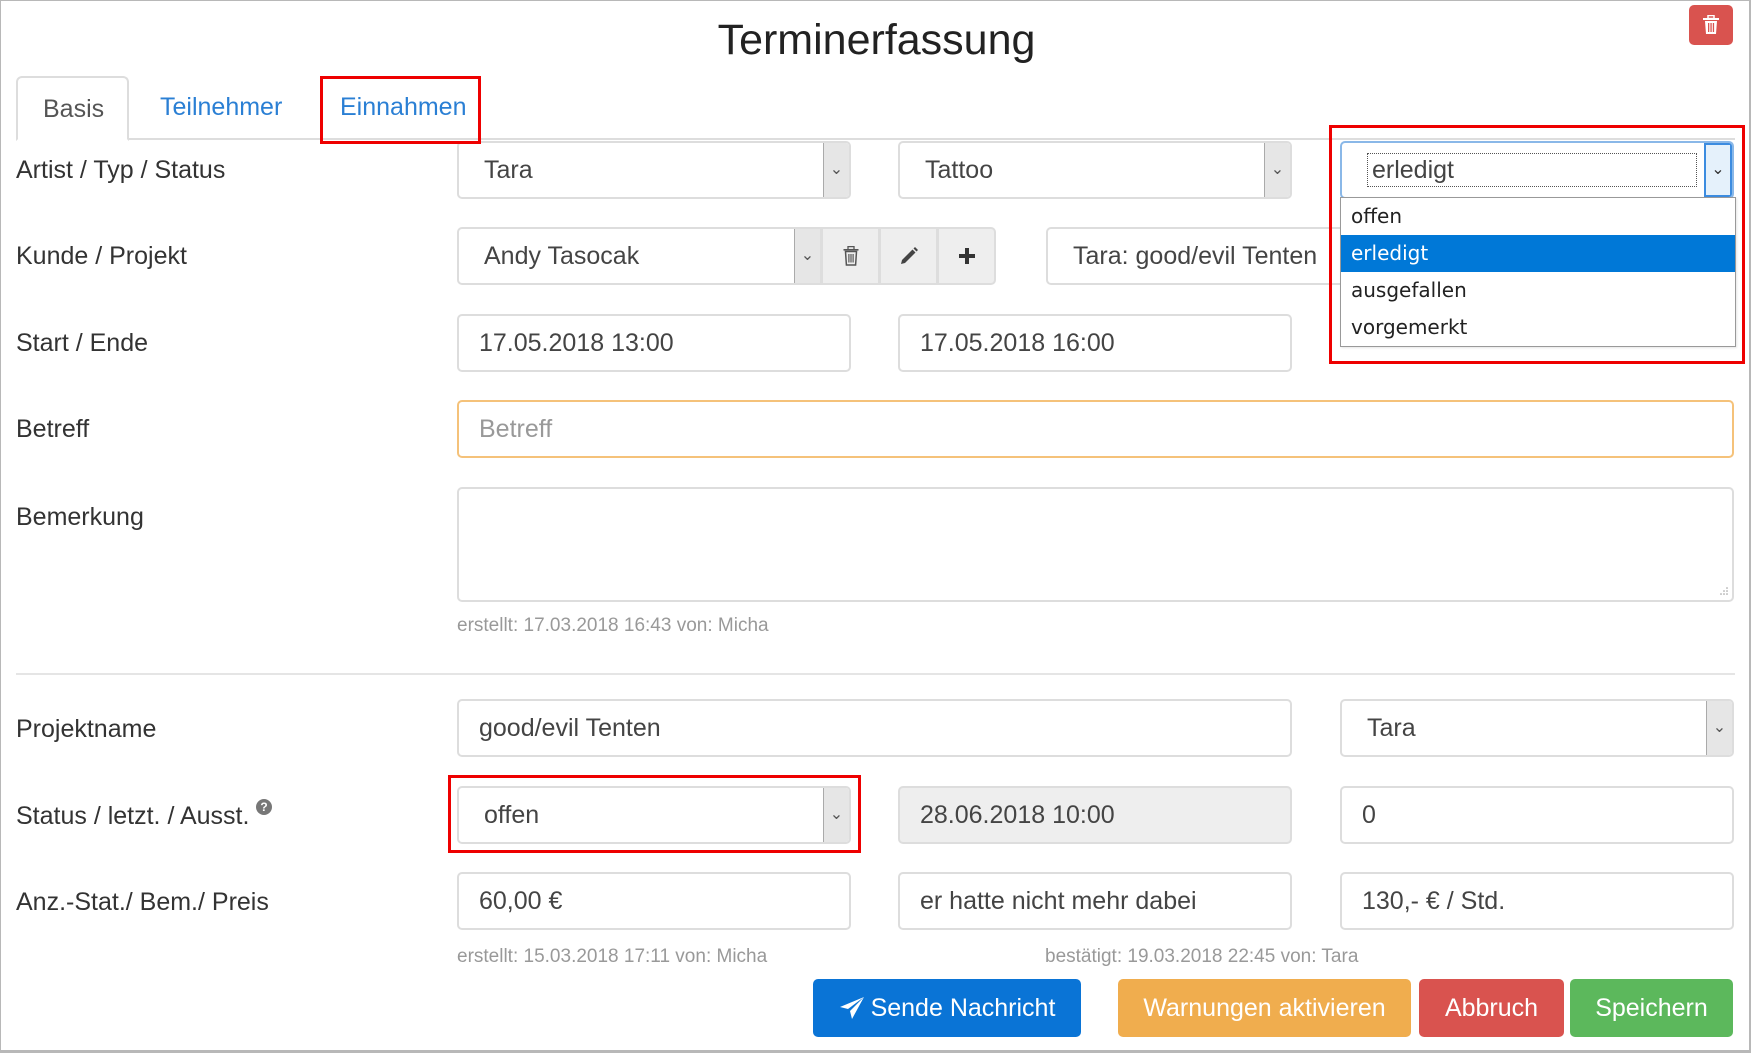 This screenshot has height=1055, width=1753. Describe the element at coordinates (1538, 290) in the screenshot. I see `status-option-ausgefallen: ausgefallen` at that location.